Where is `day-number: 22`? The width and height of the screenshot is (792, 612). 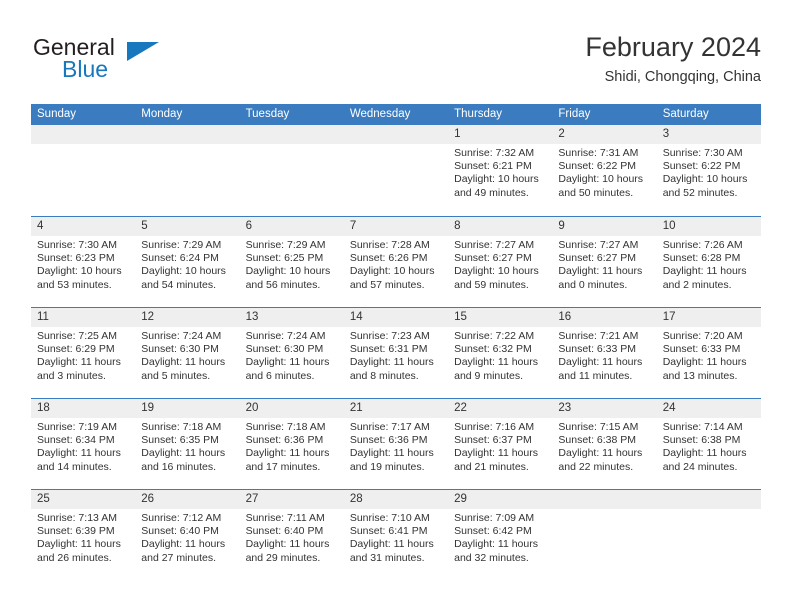
day-number: 22 is located at coordinates (460, 408).